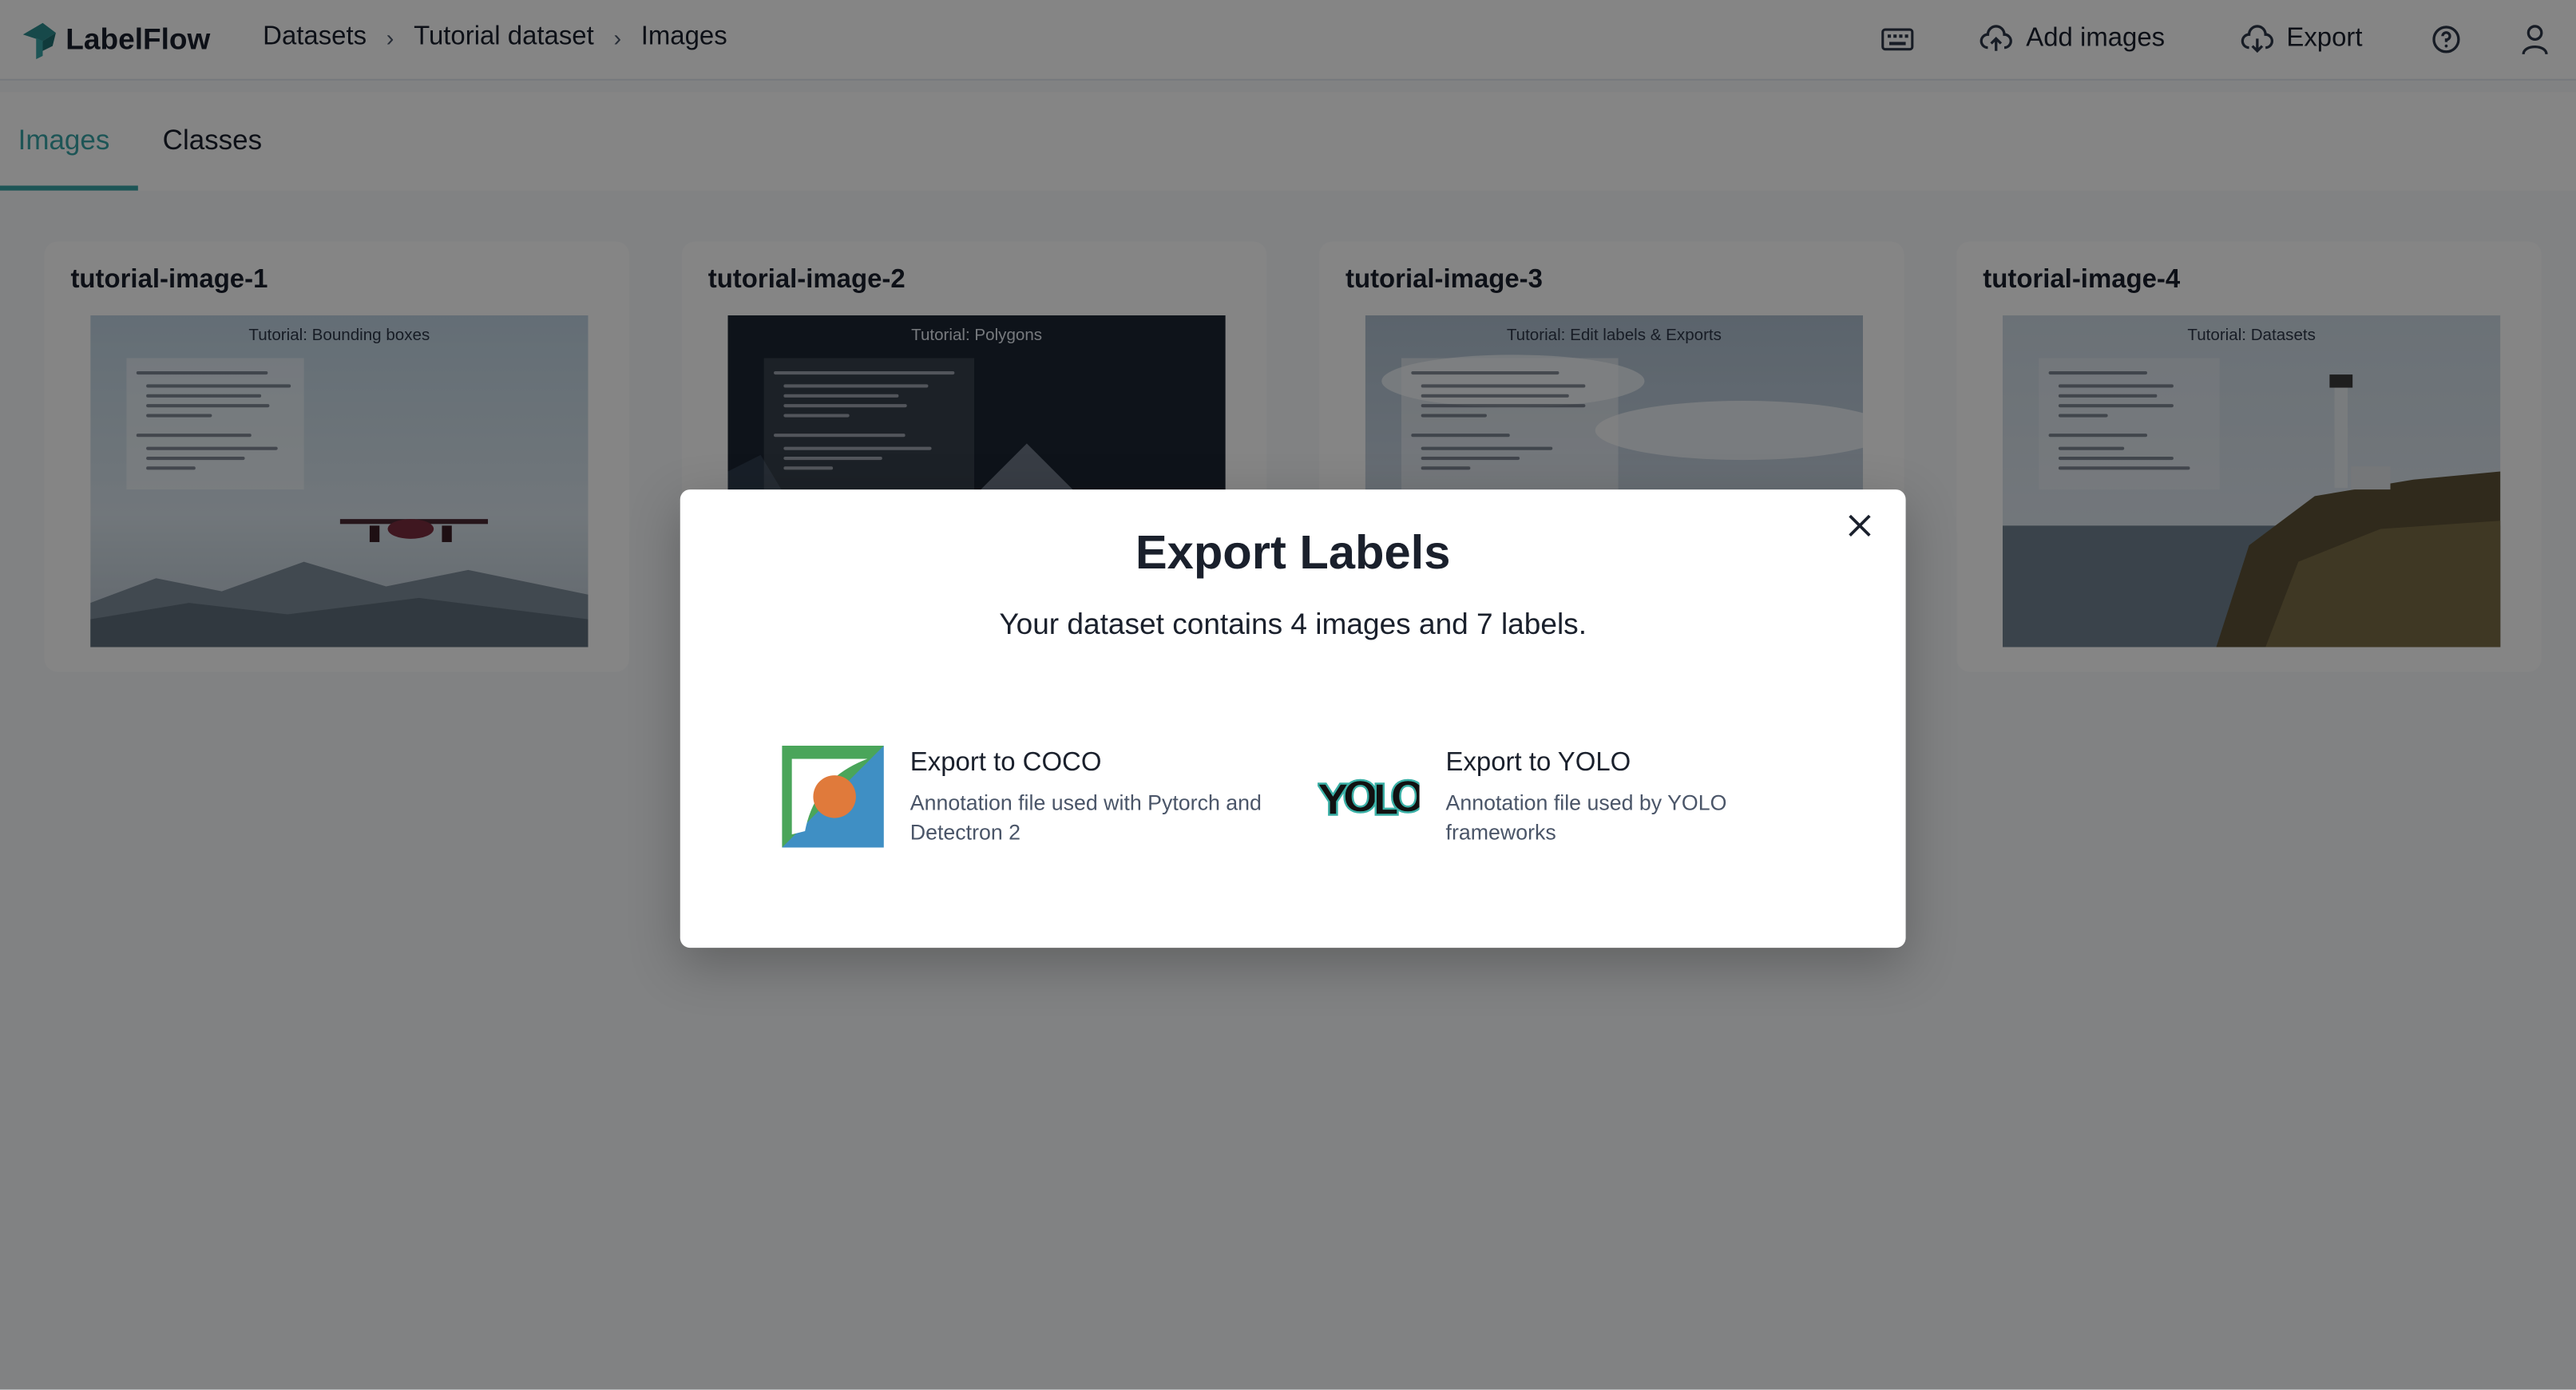 This screenshot has width=2576, height=1390. Describe the element at coordinates (1006, 763) in the screenshot. I see `export-coco-title: Export to COCO` at that location.